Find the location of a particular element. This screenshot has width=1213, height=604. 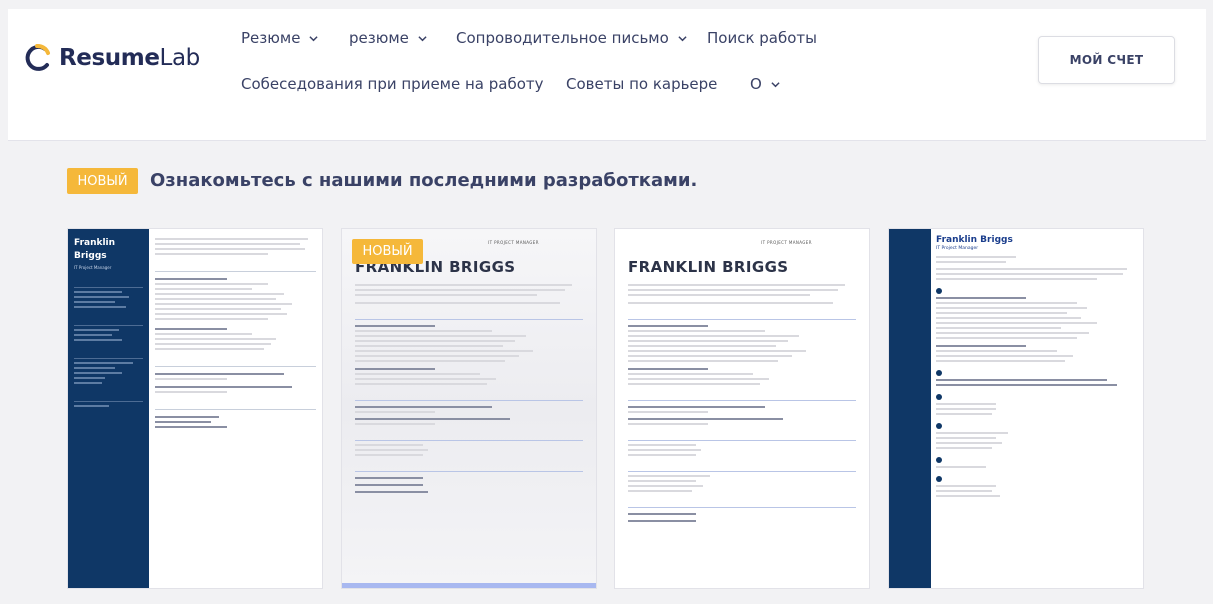

resume-name-first: Franklin is located at coordinates (95, 243).